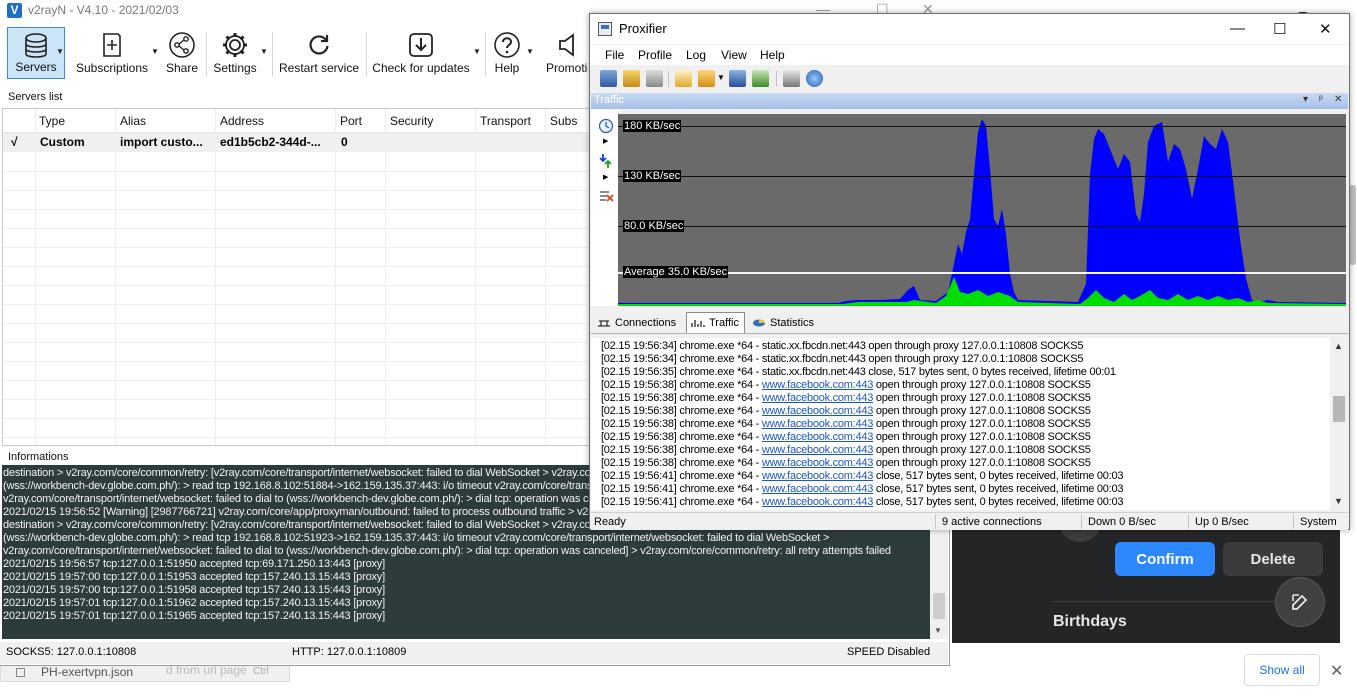  I want to click on promotion-button: Promotion, so click(566, 53).